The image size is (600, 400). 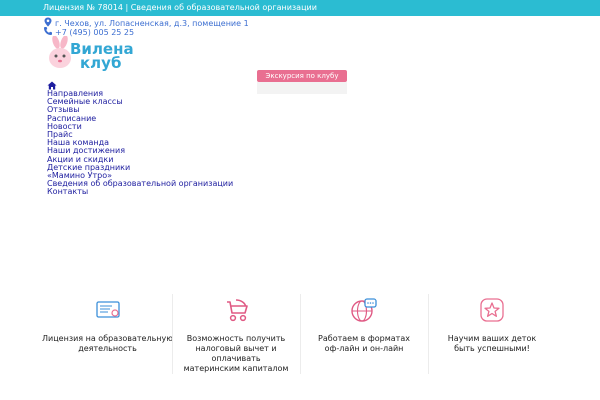 What do you see at coordinates (107, 348) in the screenshot?
I see `feature-license-line2: деятельность` at bounding box center [107, 348].